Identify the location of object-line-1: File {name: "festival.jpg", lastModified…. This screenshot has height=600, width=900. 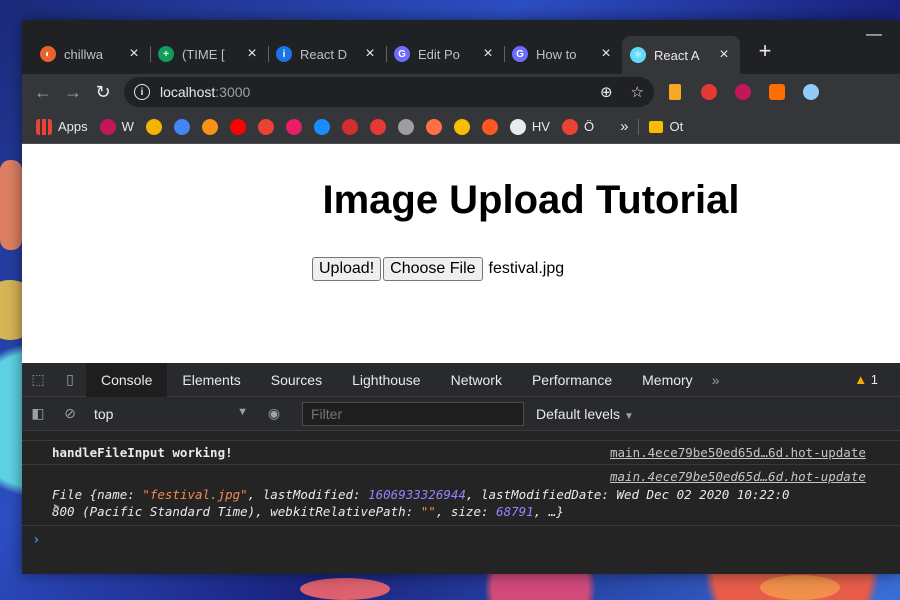
(421, 494).